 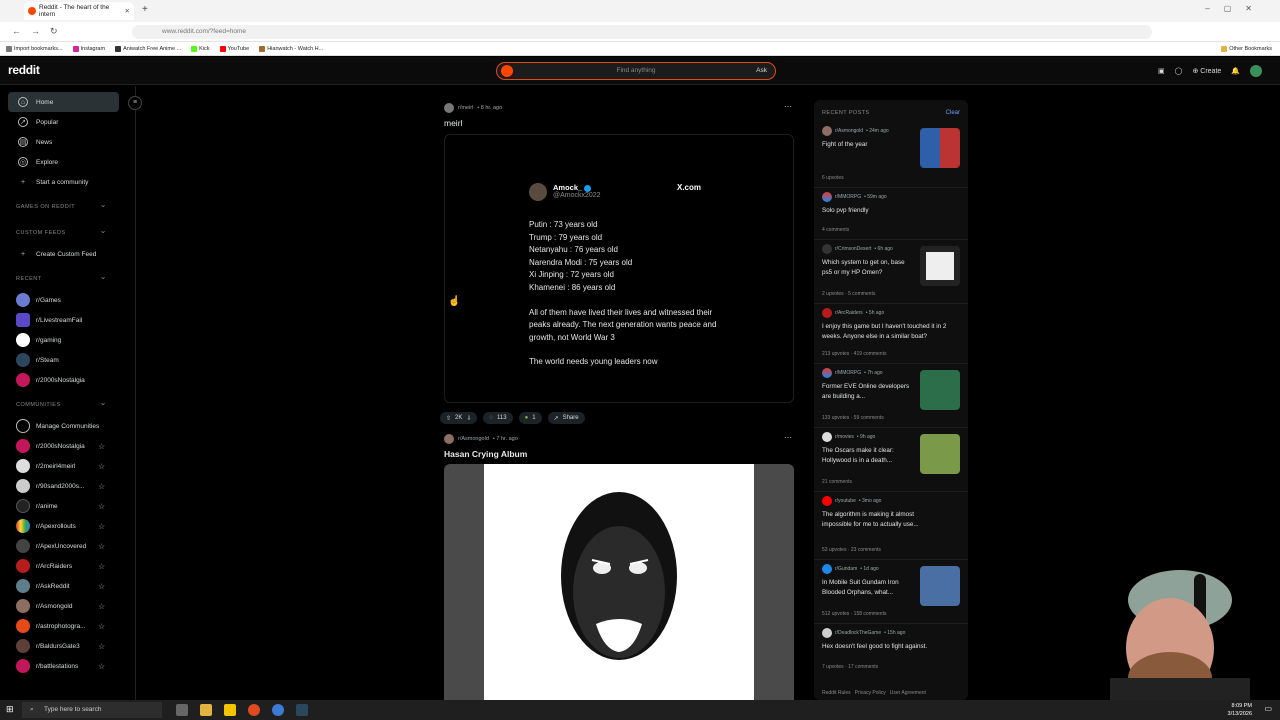 What do you see at coordinates (67, 426) in the screenshot?
I see `manage-communities: Manage Communities` at bounding box center [67, 426].